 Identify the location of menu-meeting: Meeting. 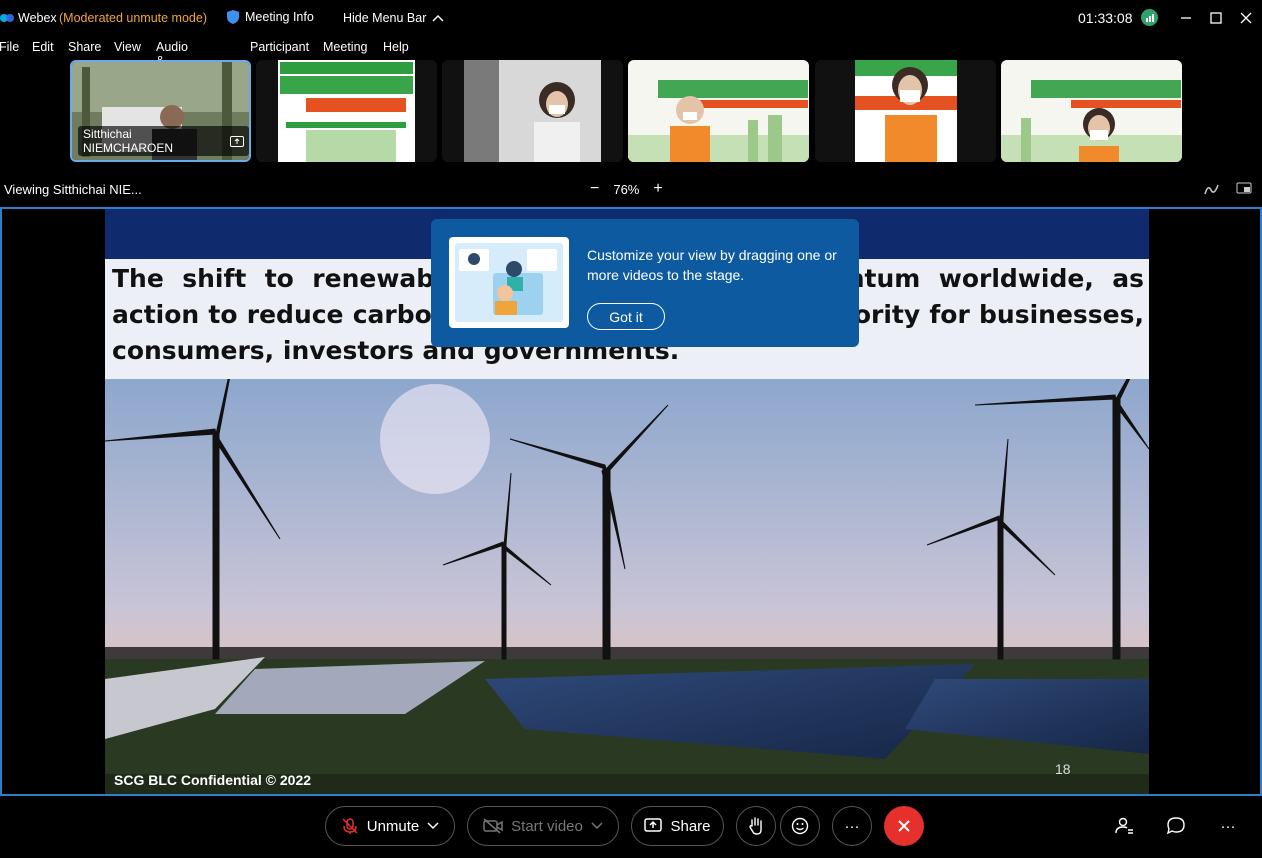
(345, 47).